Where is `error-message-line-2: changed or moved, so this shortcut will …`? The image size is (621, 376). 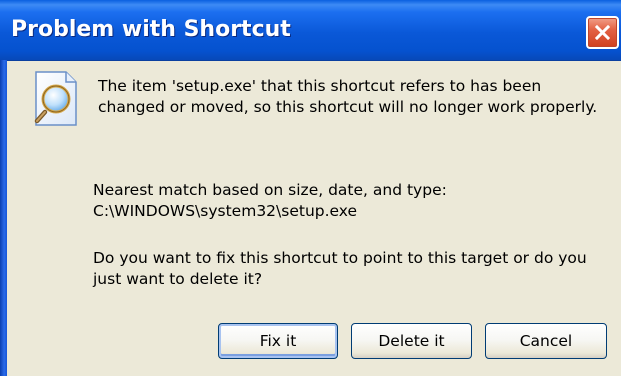
error-message-line-2: changed or moved, so this shortcut will … is located at coordinates (348, 107).